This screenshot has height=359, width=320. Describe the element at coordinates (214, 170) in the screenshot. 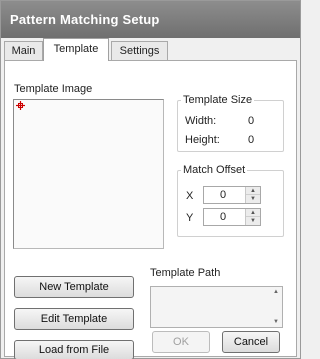

I see `match-offset-title: Match Offset` at that location.